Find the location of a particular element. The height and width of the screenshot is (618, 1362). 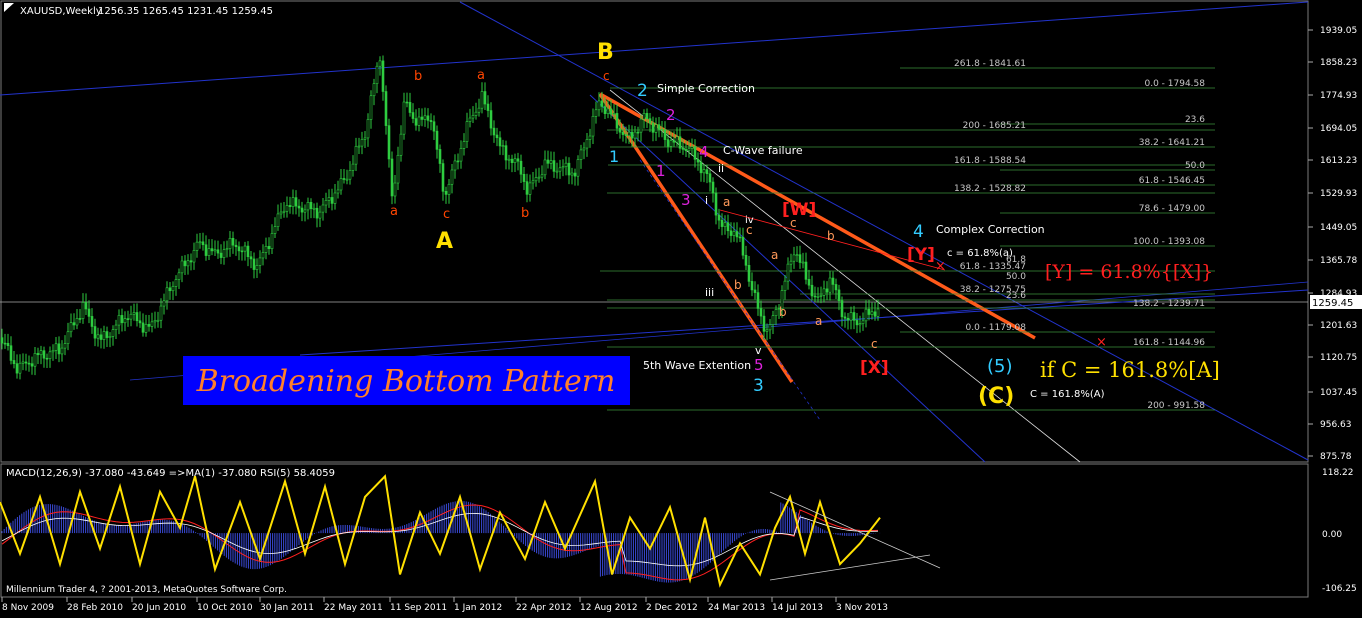

y-tick-label: 956.63 is located at coordinates (1336, 425).